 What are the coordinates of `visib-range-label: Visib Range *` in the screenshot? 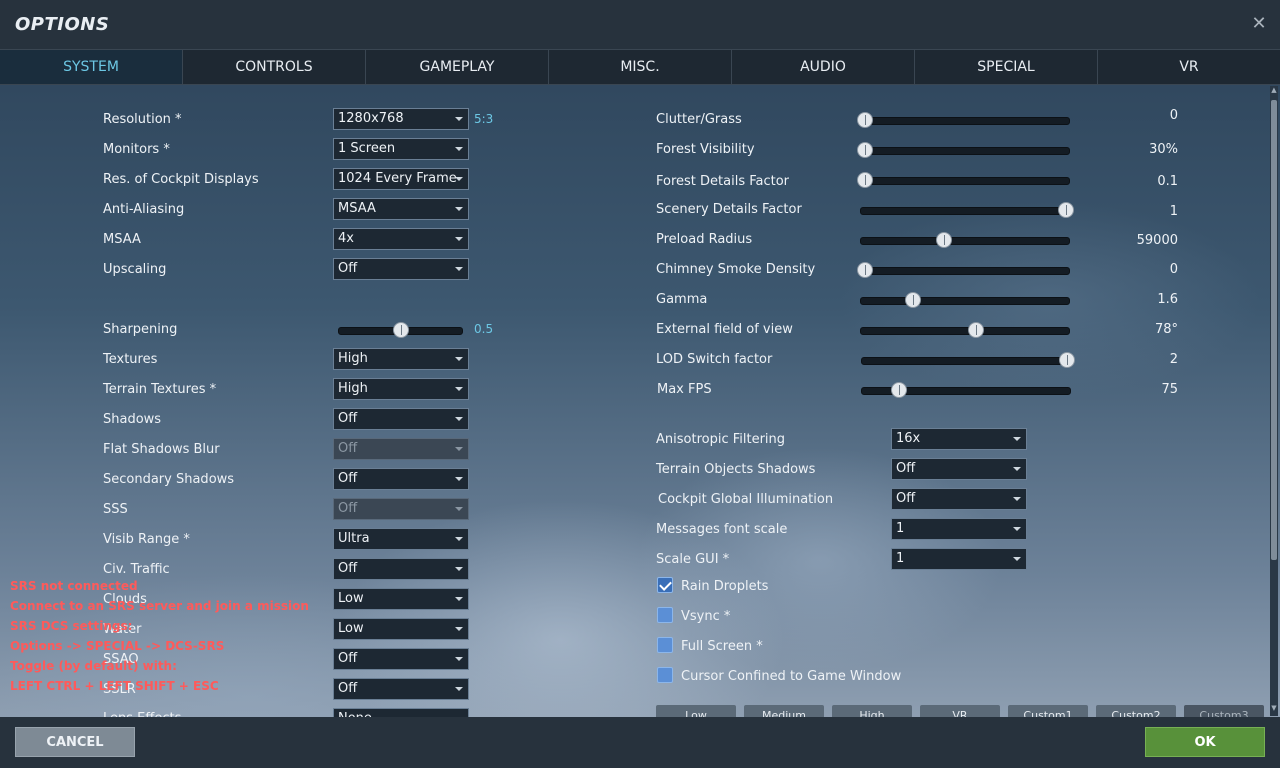 It's located at (146, 539).